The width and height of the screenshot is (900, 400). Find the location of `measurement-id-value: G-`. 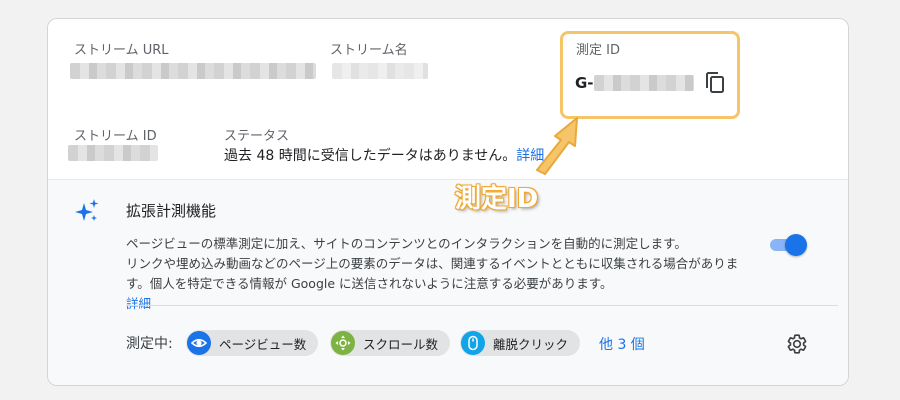

measurement-id-value: G- is located at coordinates (584, 83).